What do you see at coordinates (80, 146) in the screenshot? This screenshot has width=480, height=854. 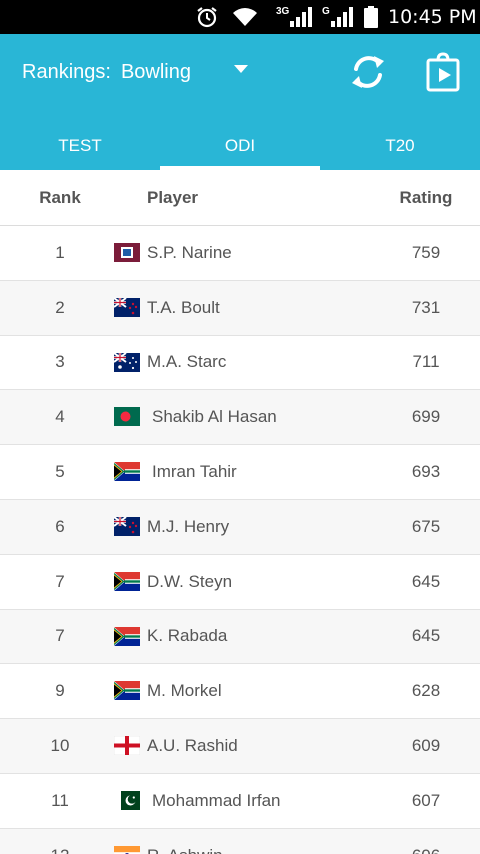 I see `tab-test: TEST` at bounding box center [80, 146].